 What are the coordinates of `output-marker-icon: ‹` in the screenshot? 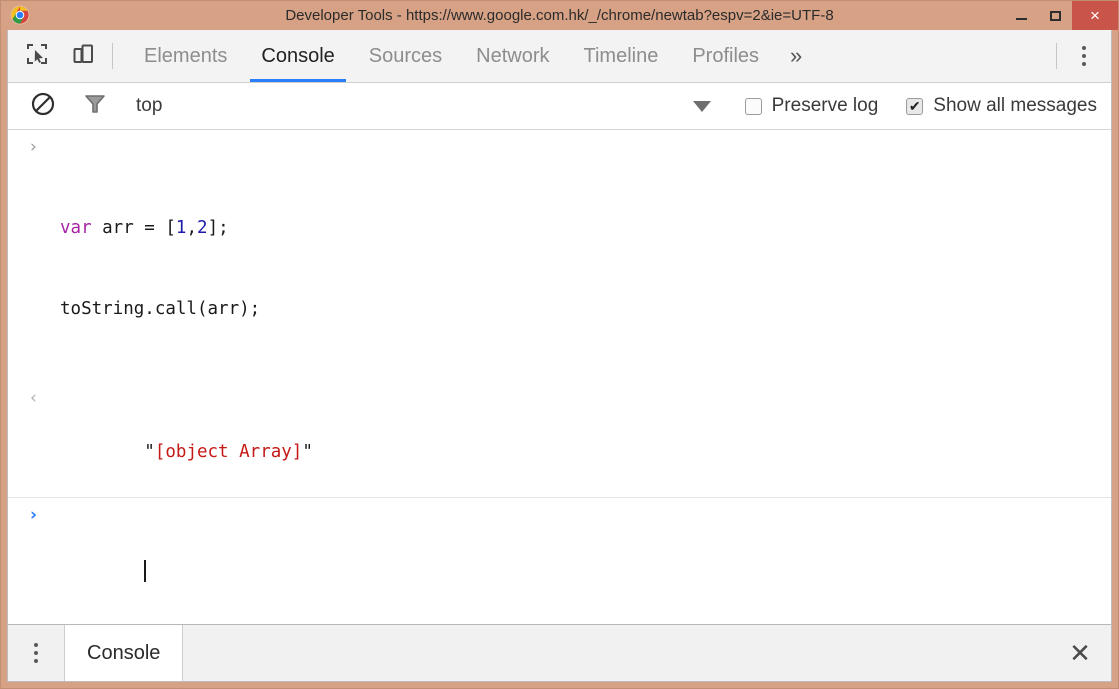 It's located at (33, 398).